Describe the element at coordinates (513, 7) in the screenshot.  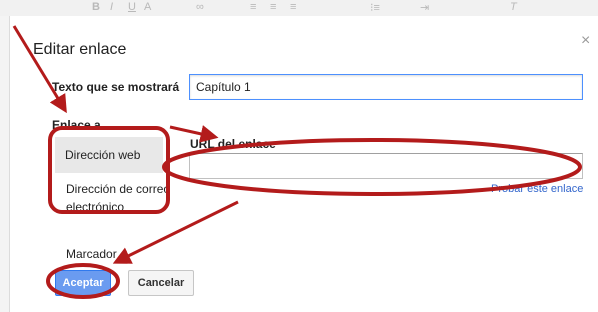
I see `clear-format-icon: T` at that location.